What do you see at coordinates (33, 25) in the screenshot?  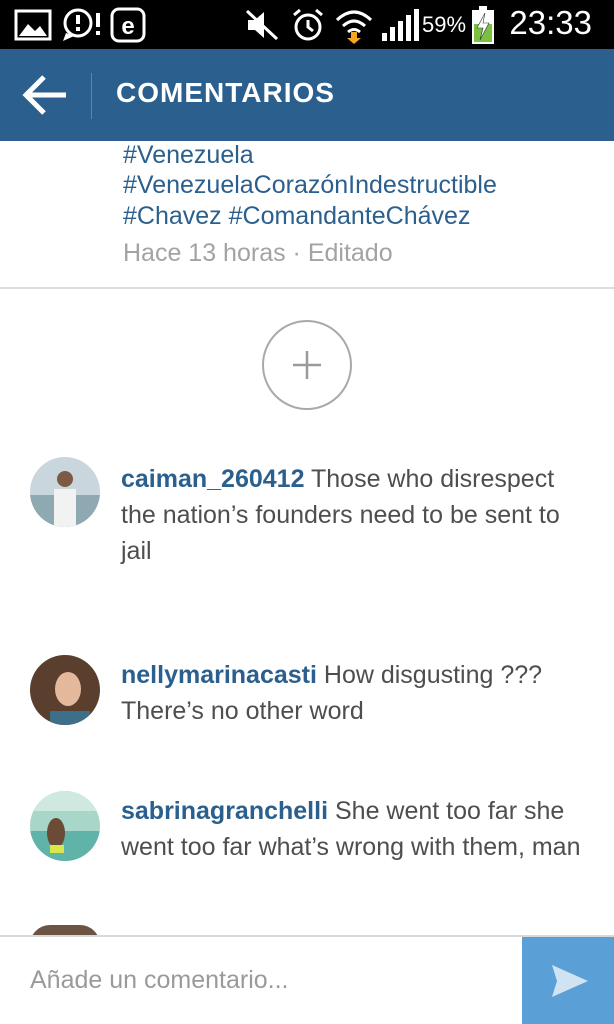 I see `gallery-icon` at bounding box center [33, 25].